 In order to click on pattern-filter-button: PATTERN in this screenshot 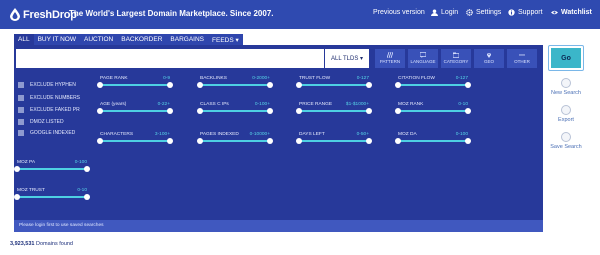, I will do `click(390, 58)`.